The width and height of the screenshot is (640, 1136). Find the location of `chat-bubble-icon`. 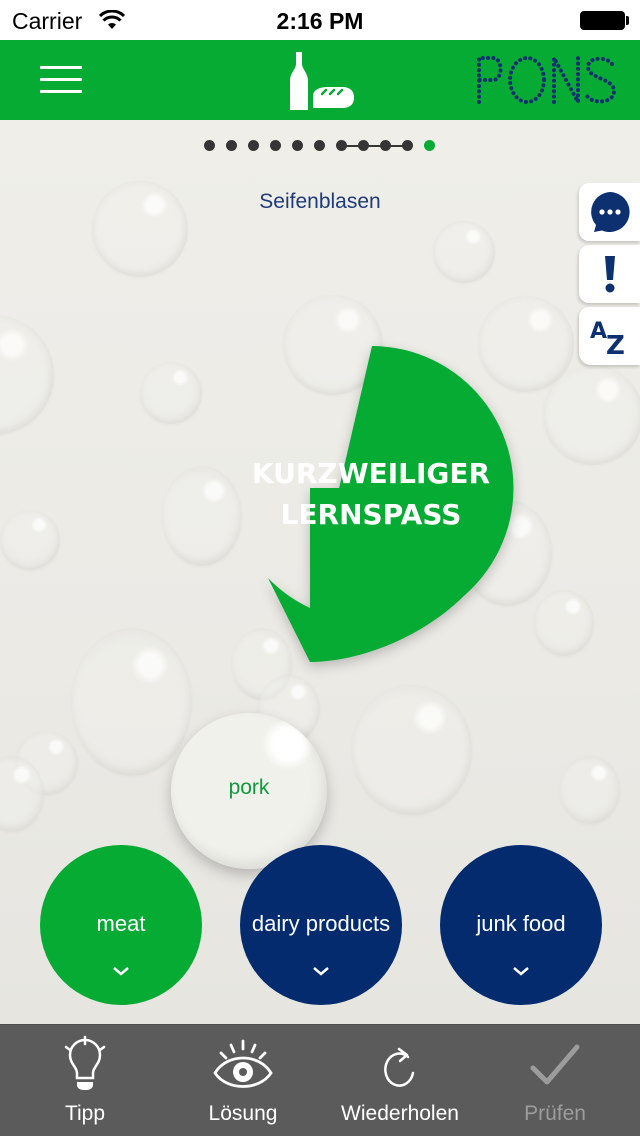

chat-bubble-icon is located at coordinates (610, 212).